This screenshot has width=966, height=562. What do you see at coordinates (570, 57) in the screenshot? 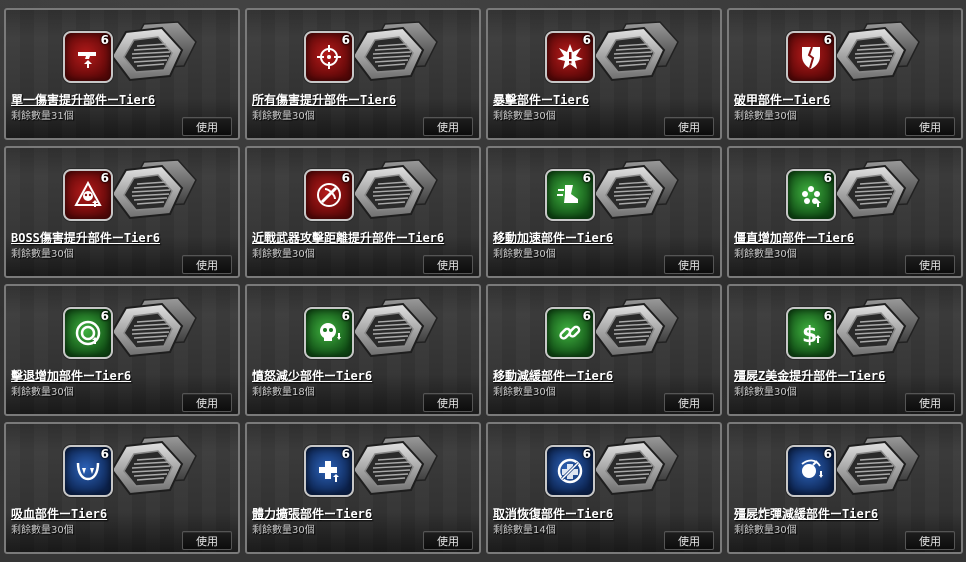
I see `critical-burst-icon: 6` at bounding box center [570, 57].